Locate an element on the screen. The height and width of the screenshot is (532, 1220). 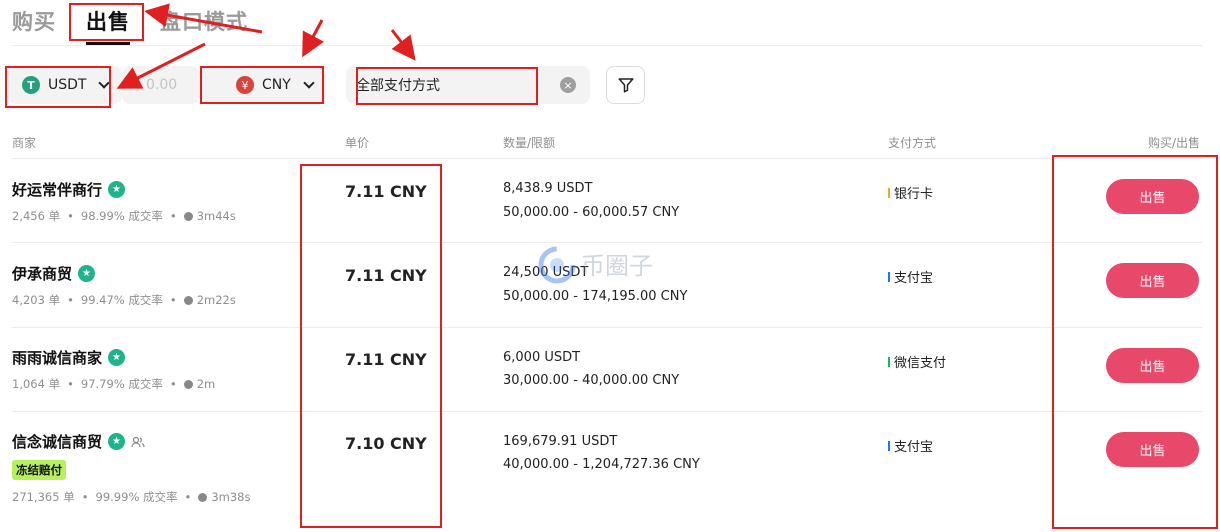
merchant-name-text: 伊承商贸 is located at coordinates (42, 274).